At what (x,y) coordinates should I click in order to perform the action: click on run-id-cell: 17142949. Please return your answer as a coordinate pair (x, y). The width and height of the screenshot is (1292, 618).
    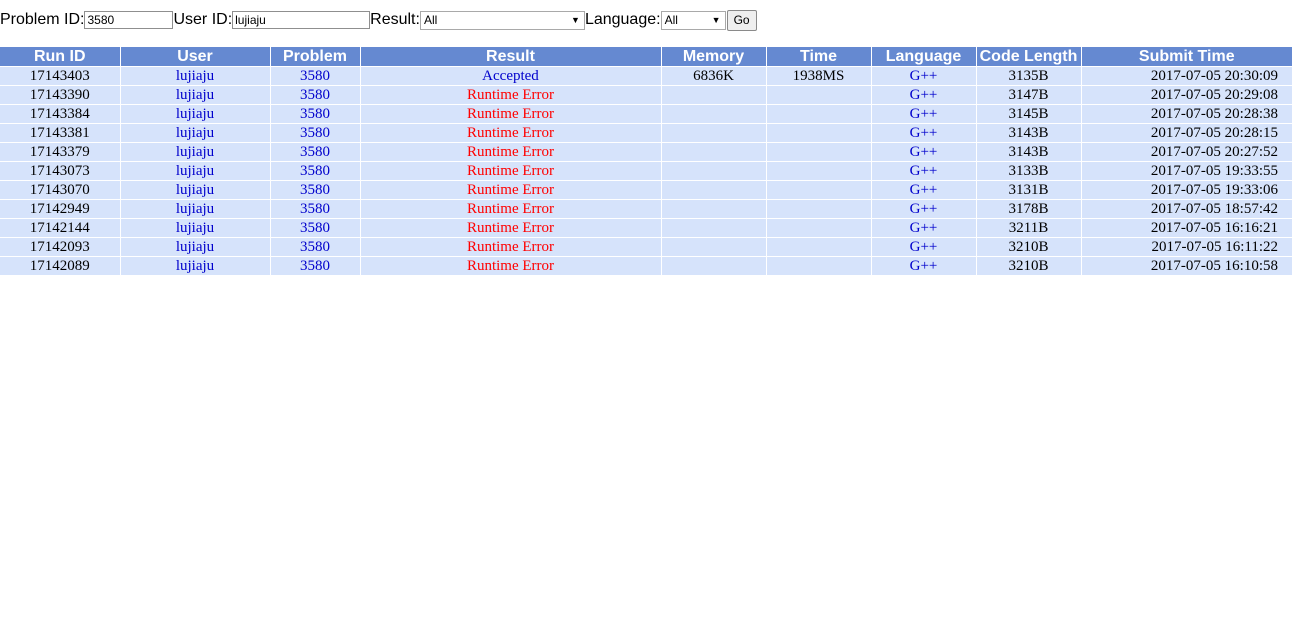
    Looking at the image, I should click on (60, 209).